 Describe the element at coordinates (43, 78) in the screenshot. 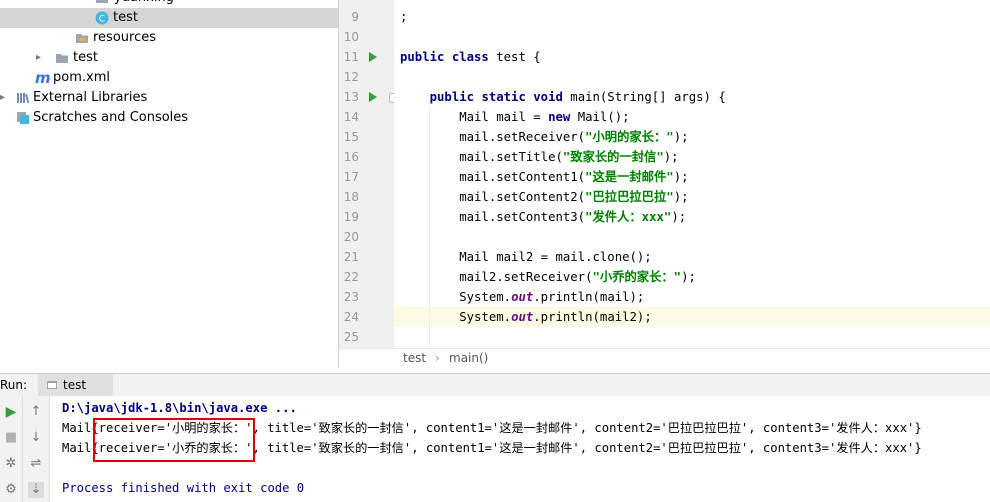

I see `maven-icon: m` at that location.